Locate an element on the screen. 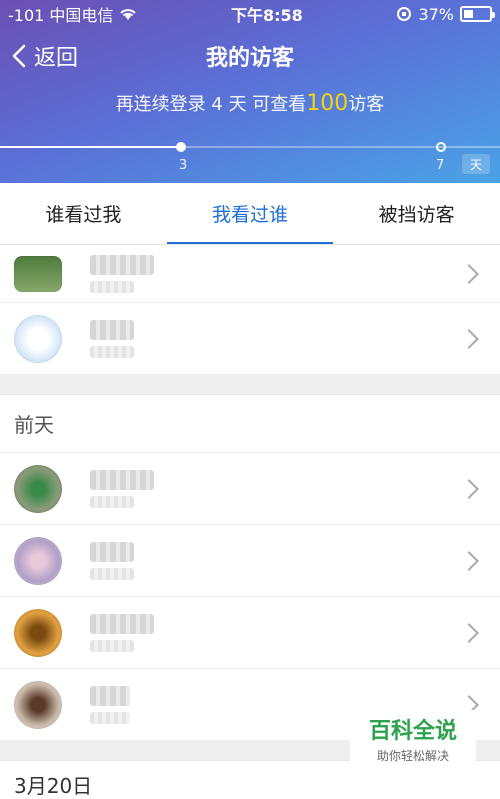 The image size is (500, 799). status-bar: -101 中国电信 下午8:58 37% is located at coordinates (250, 14).